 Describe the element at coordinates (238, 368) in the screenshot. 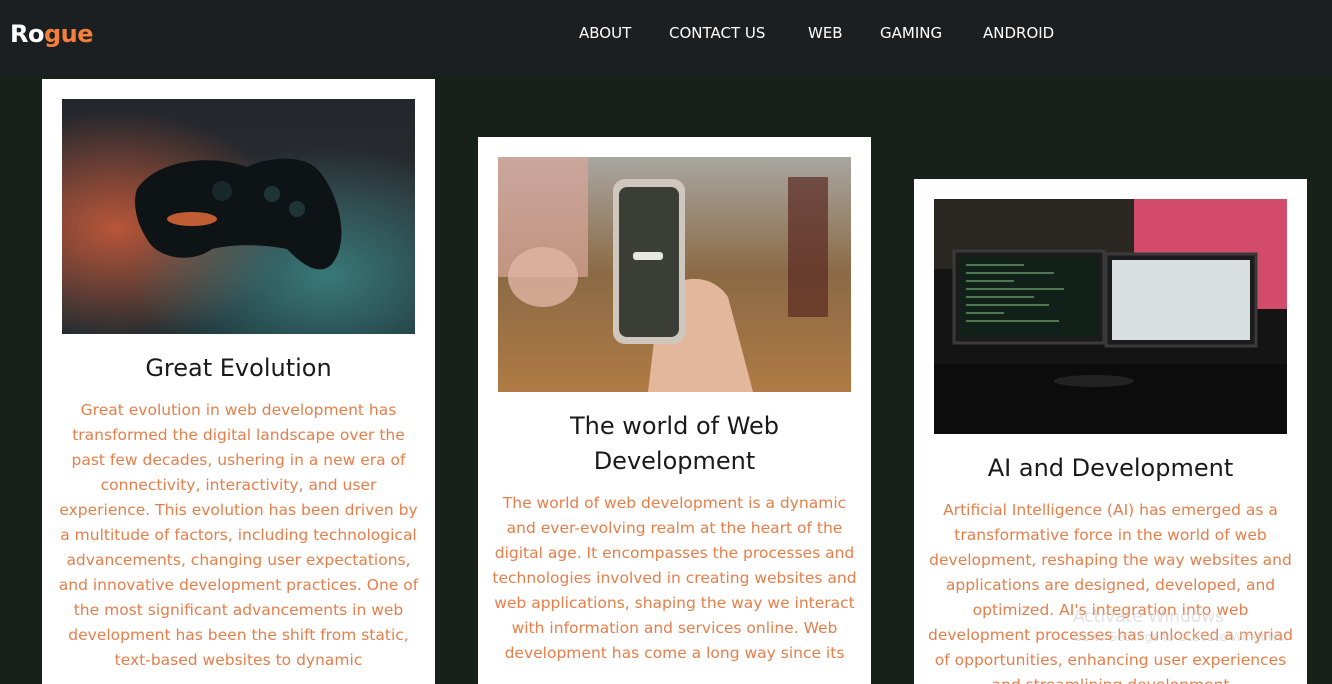

I see `card-title: Great Evolution` at that location.